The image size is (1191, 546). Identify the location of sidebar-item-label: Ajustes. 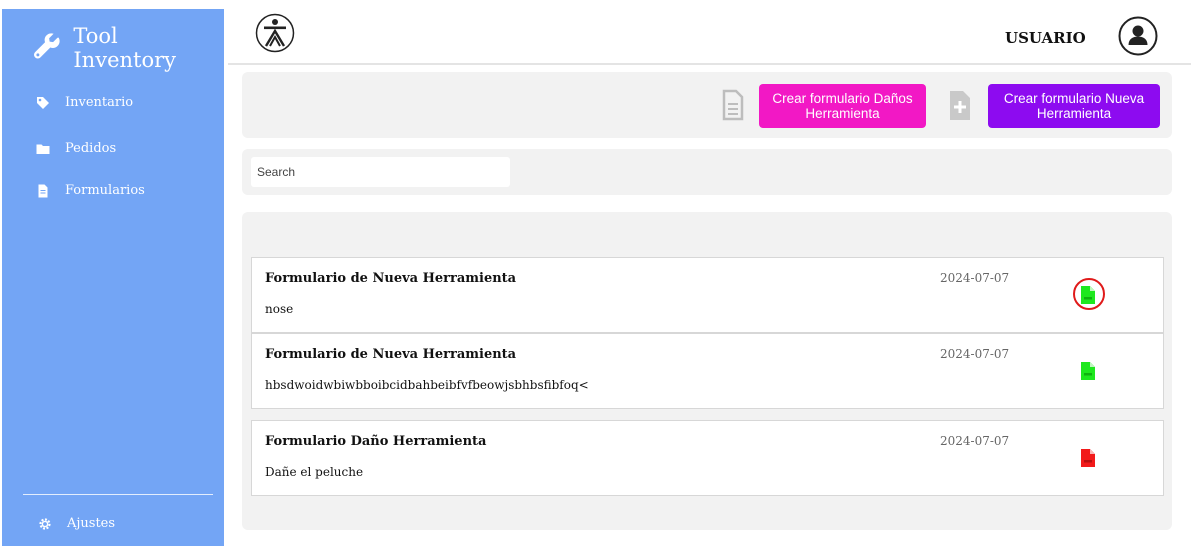
(91, 523).